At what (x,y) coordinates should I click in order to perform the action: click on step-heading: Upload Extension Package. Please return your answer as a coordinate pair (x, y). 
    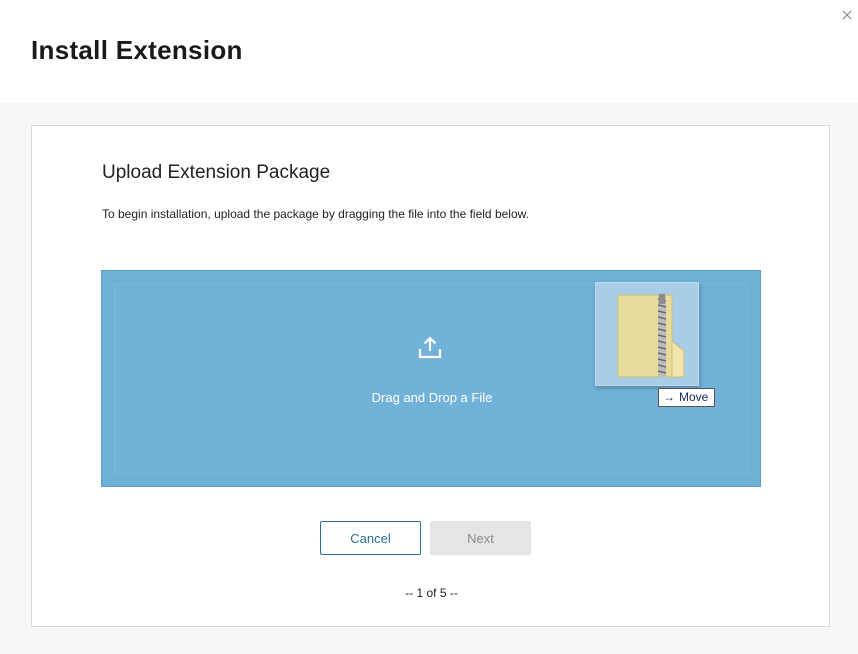
    Looking at the image, I should click on (216, 172).